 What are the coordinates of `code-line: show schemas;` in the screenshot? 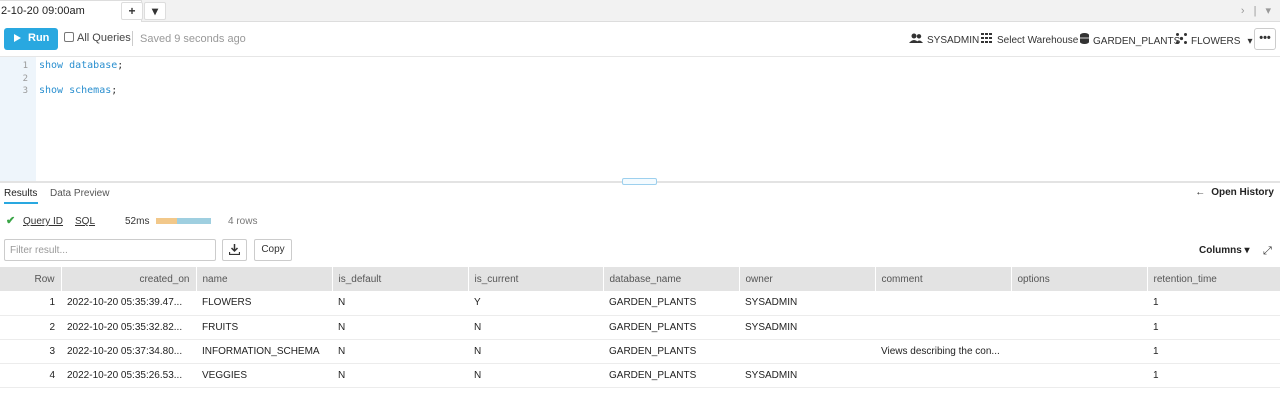 It's located at (78, 90).